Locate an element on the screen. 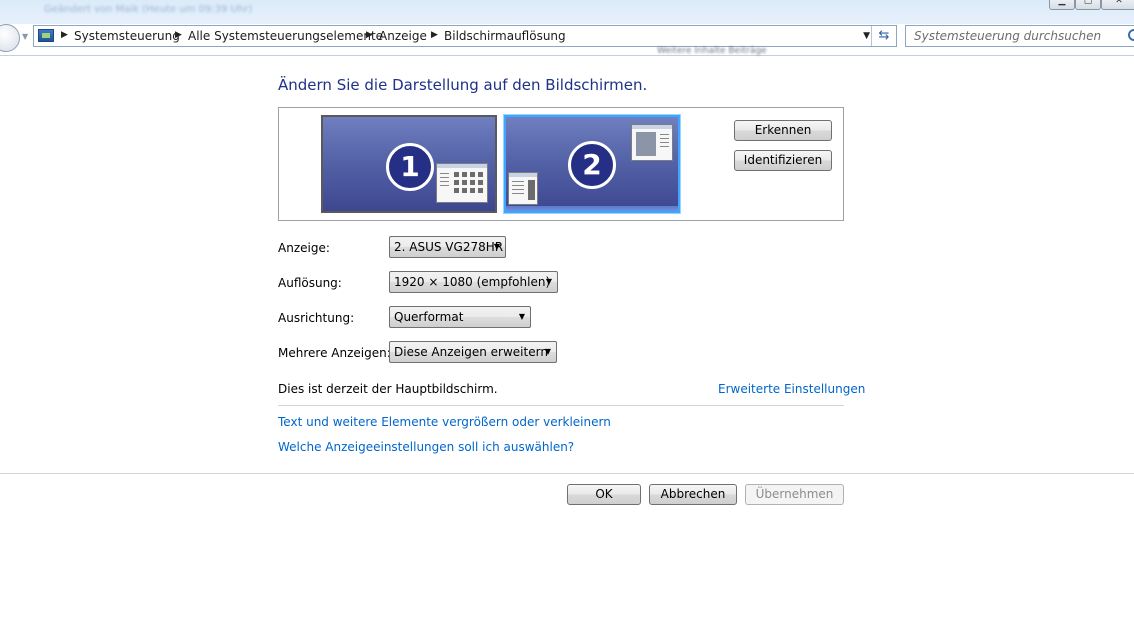  search-icon is located at coordinates (1131, 35).